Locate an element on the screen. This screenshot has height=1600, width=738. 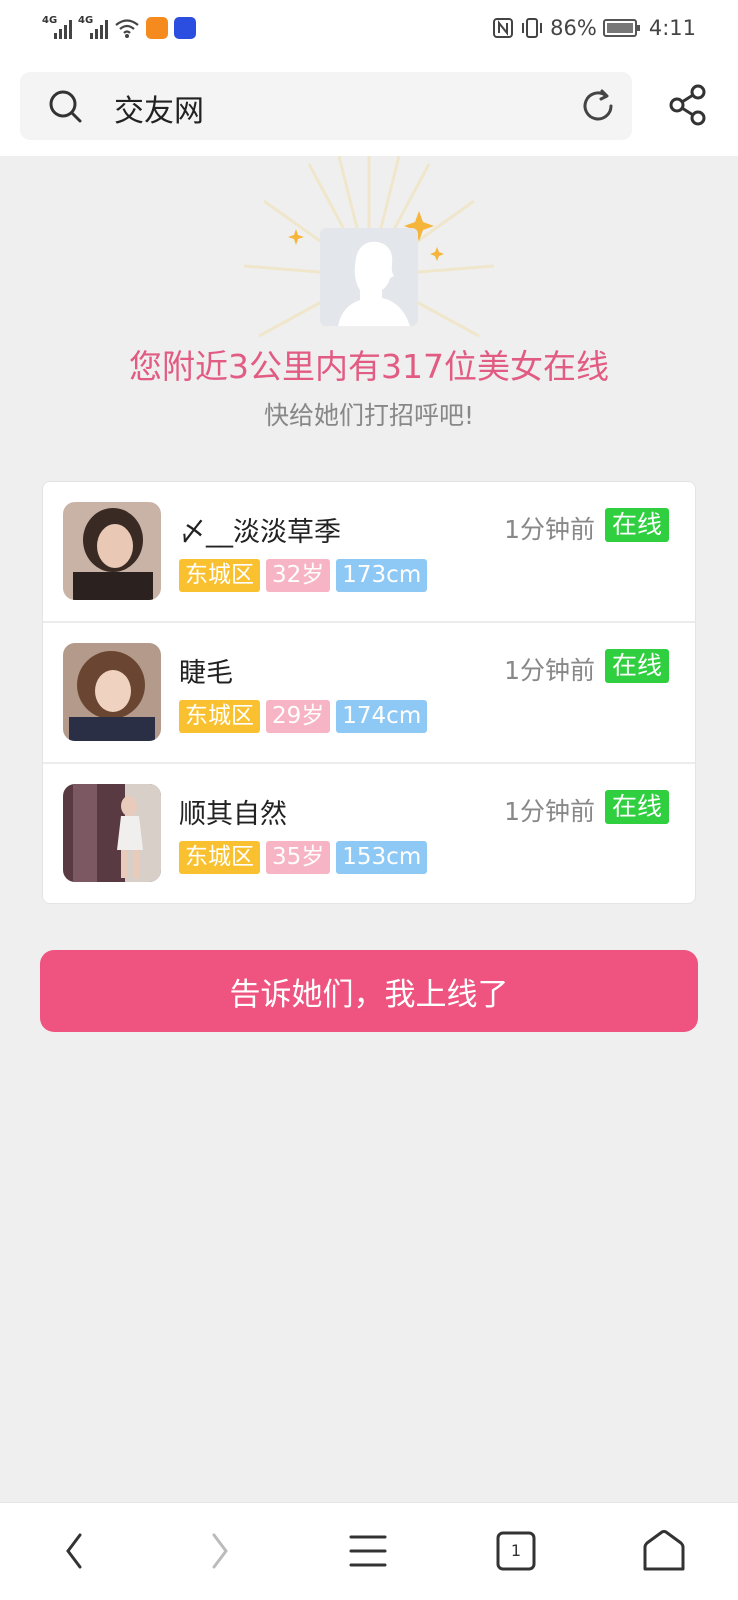
age-tag: 32岁 is located at coordinates (298, 575).